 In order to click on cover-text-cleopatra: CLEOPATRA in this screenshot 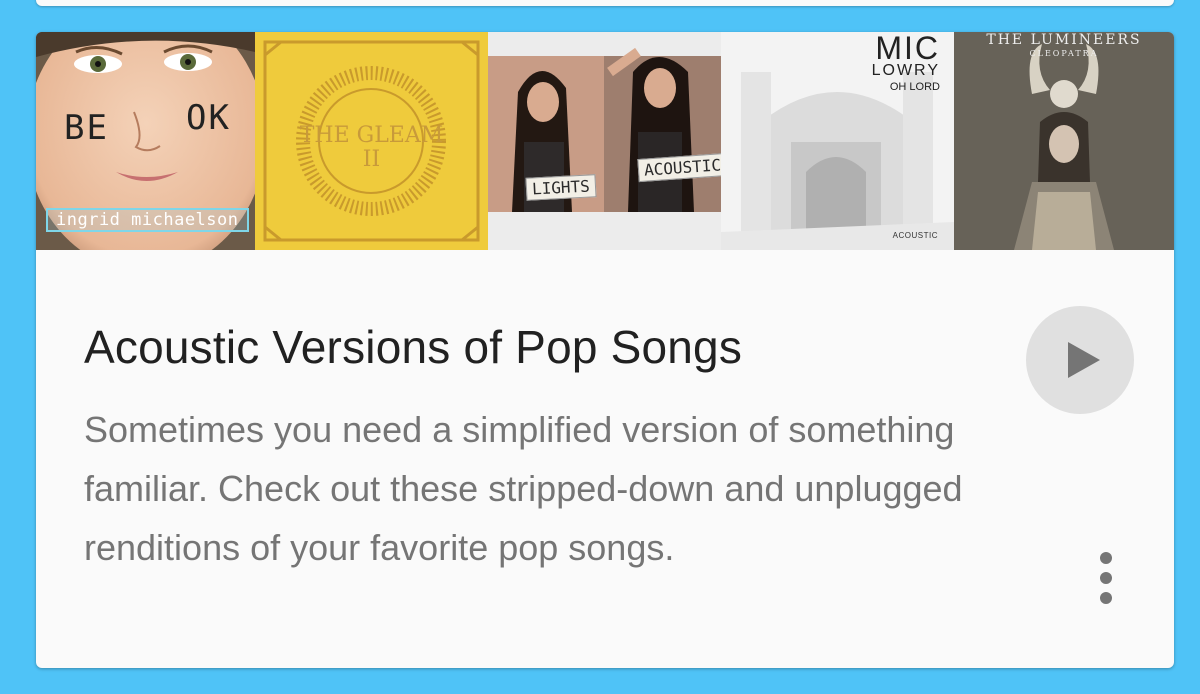, I will do `click(1064, 53)`.